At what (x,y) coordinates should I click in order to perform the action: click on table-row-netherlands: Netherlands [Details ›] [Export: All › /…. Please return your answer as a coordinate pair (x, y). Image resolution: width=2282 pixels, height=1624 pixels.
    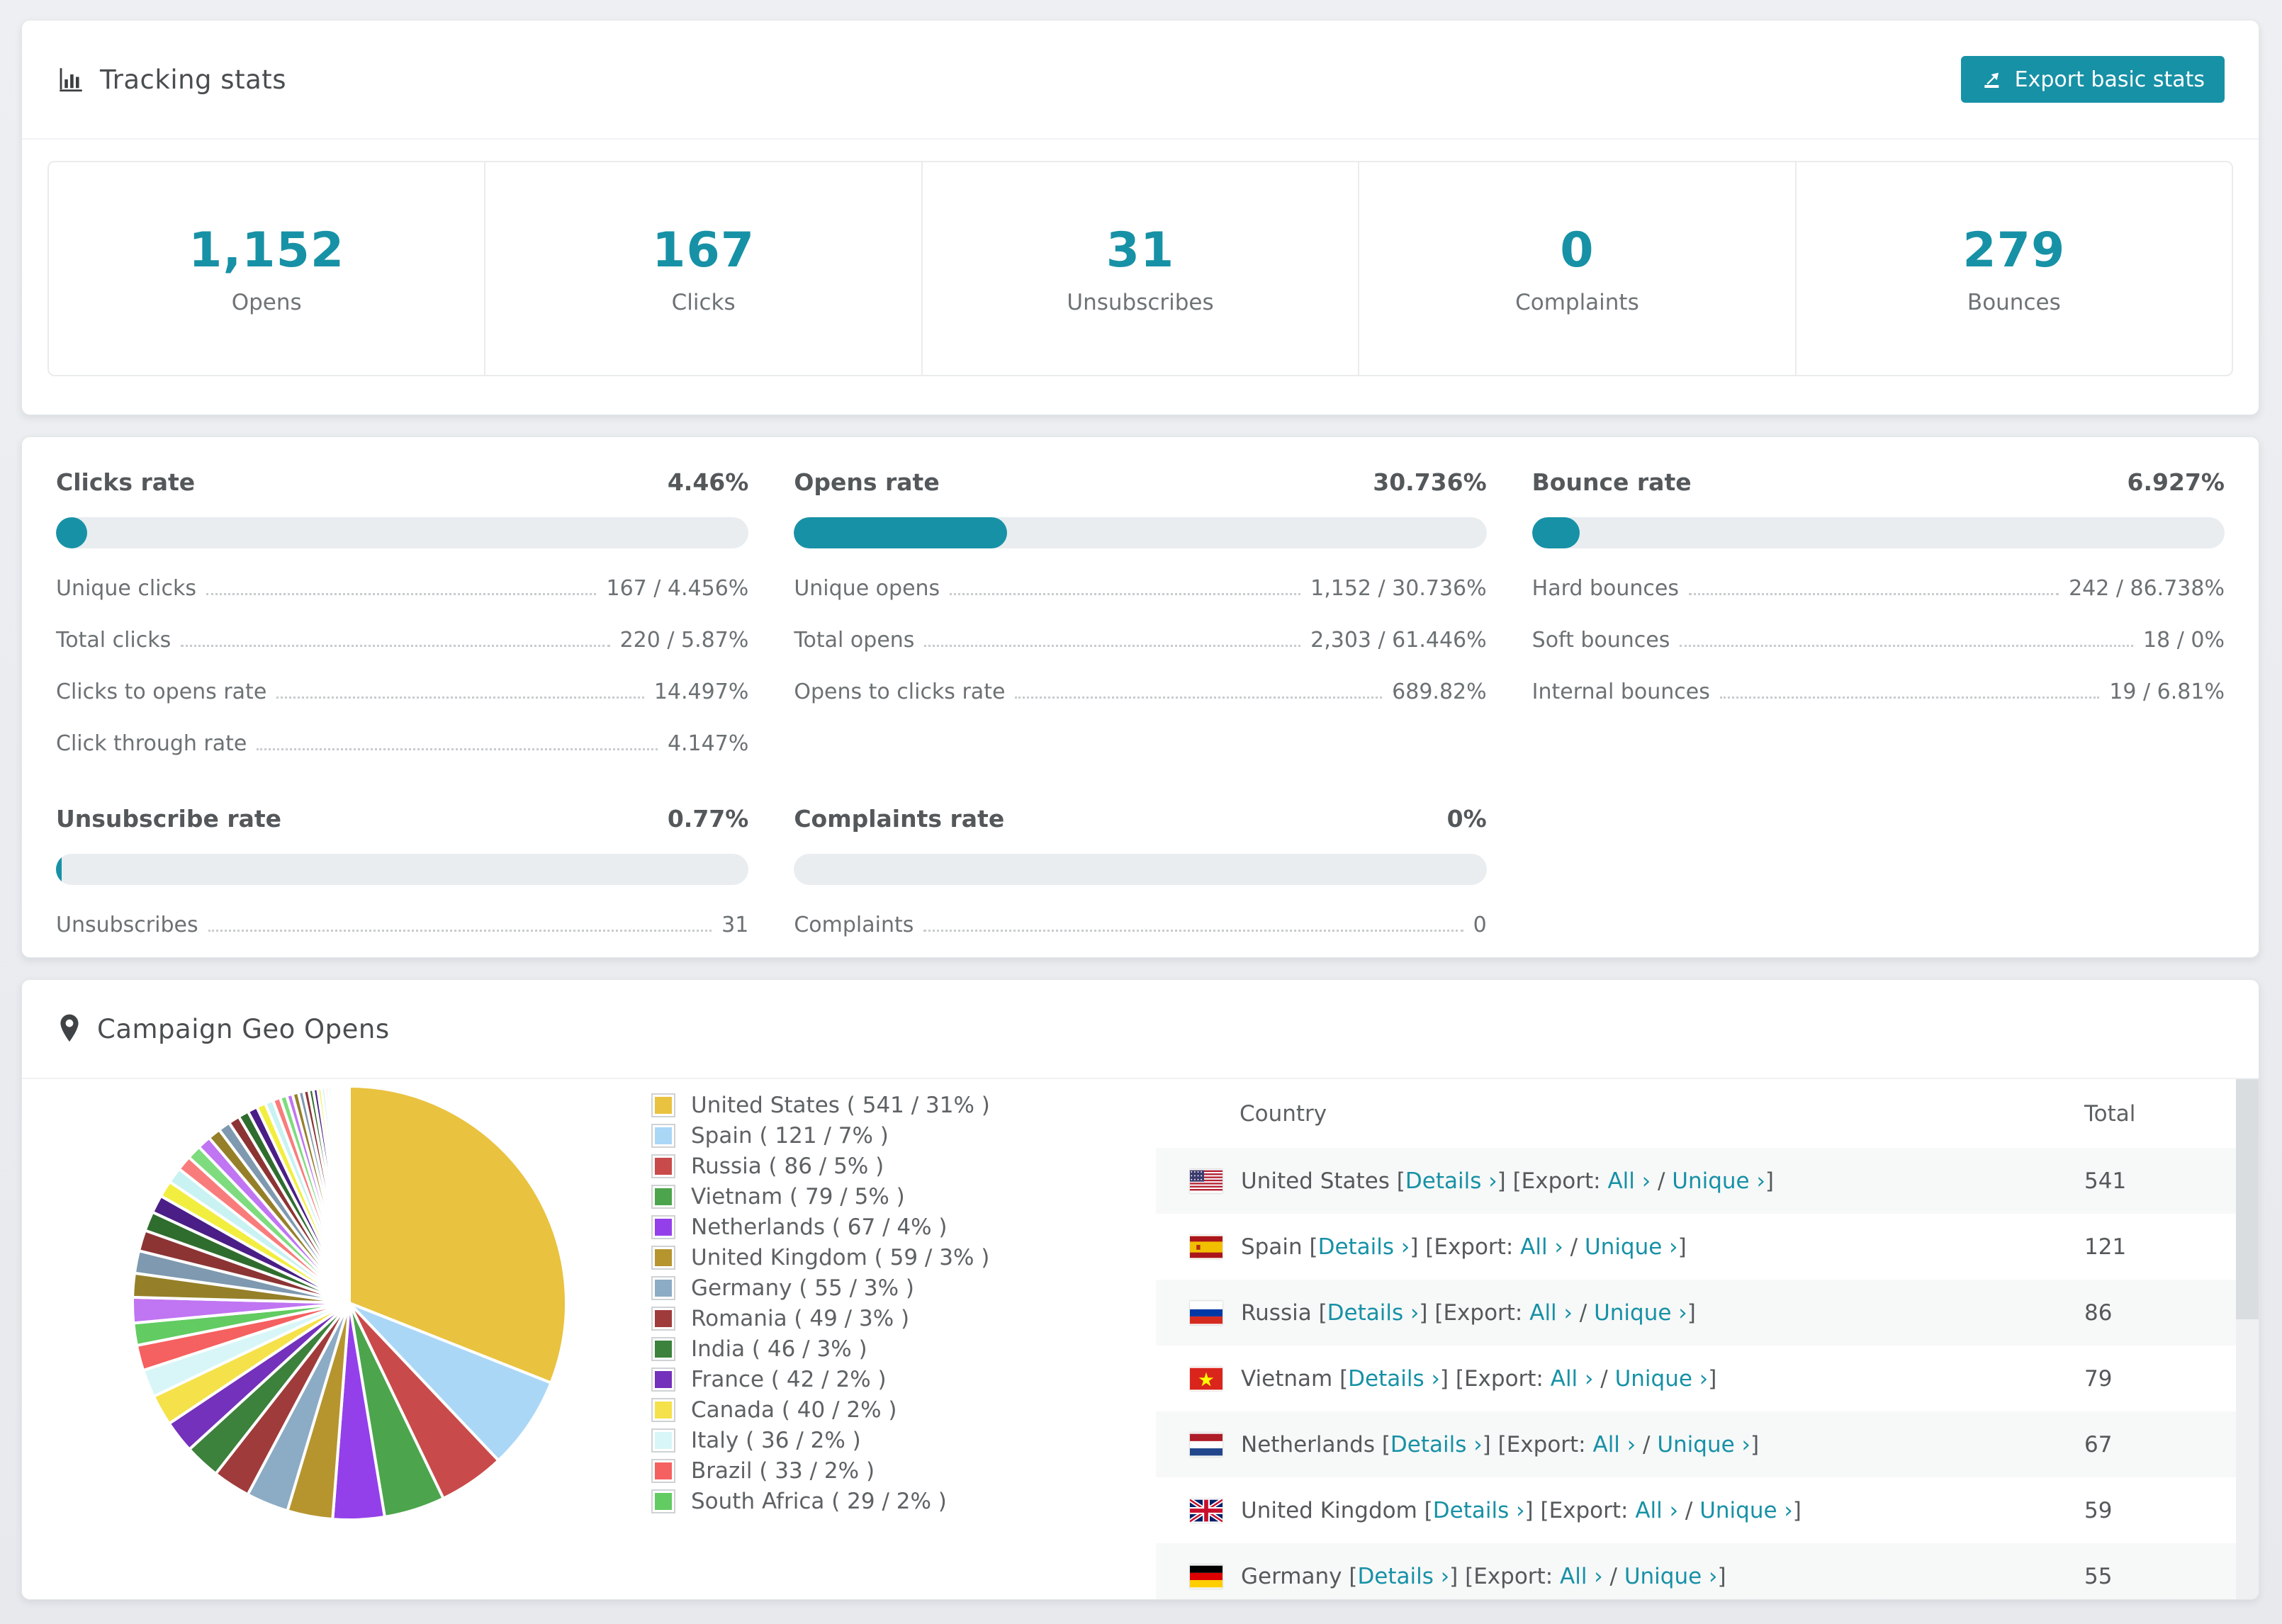
    Looking at the image, I should click on (1696, 1444).